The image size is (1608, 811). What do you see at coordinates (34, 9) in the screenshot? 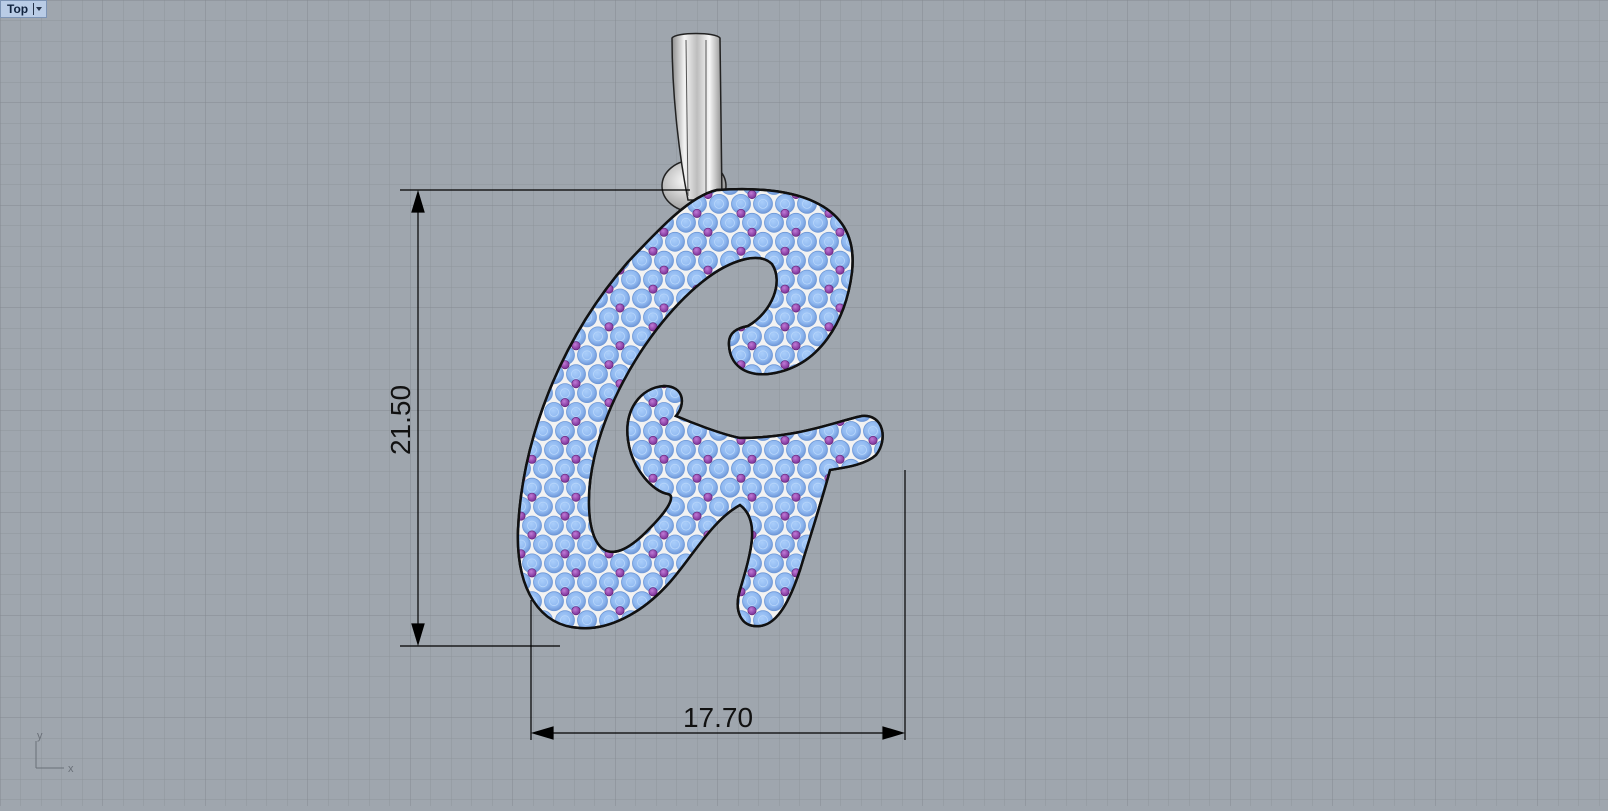
I see `tab-separator` at bounding box center [34, 9].